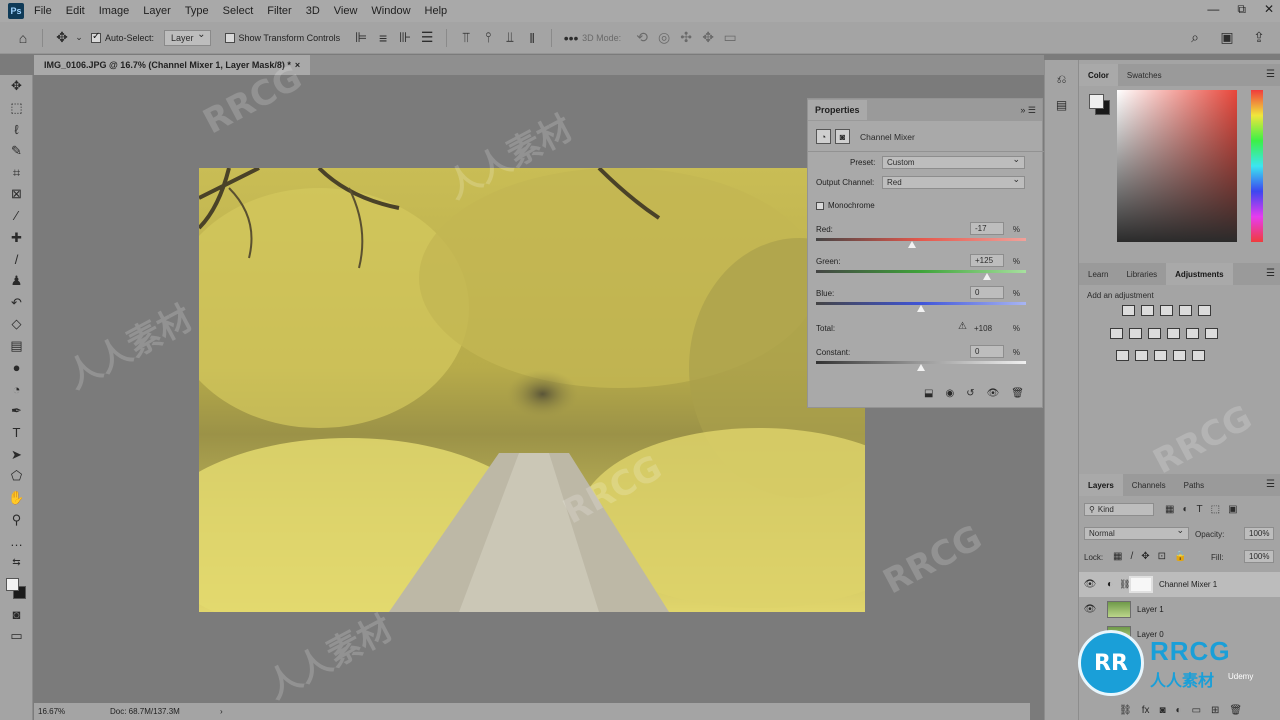 This screenshot has width=1280, height=720. Describe the element at coordinates (1141, 584) in the screenshot. I see `layer-mask-thumbnail` at that location.